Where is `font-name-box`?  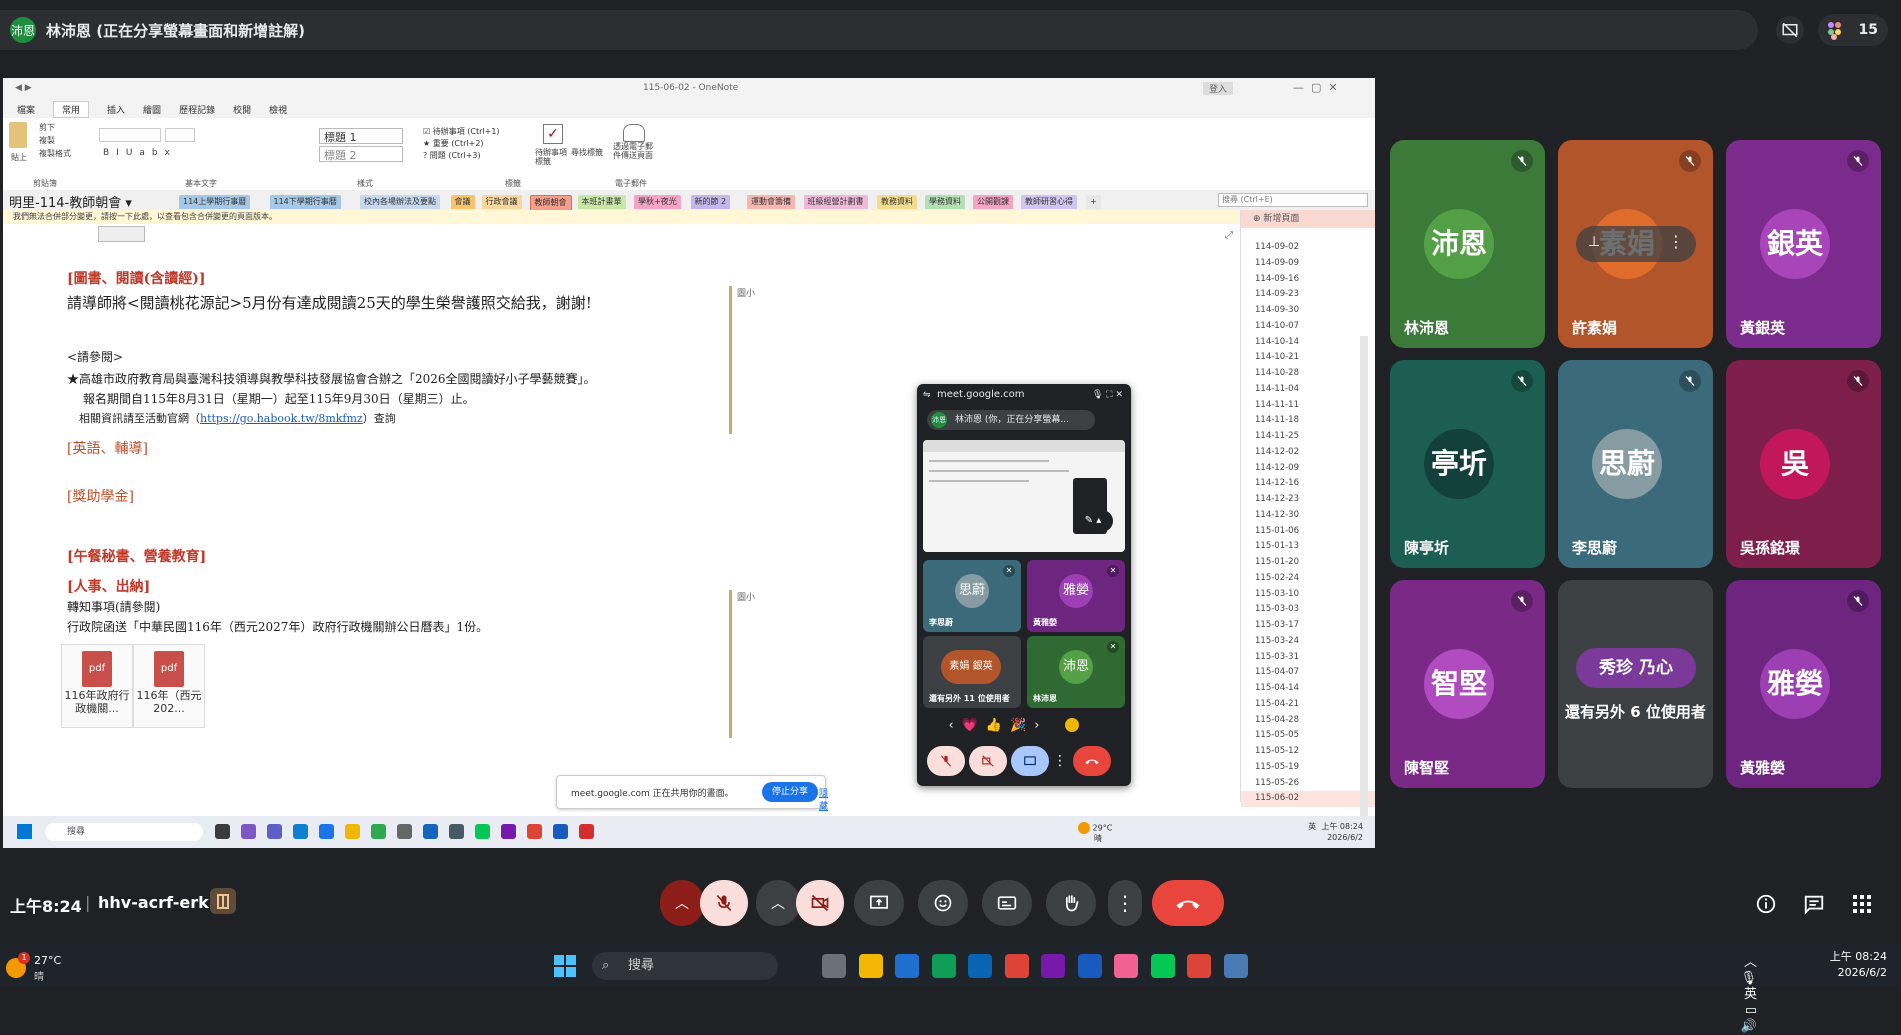 font-name-box is located at coordinates (130, 135).